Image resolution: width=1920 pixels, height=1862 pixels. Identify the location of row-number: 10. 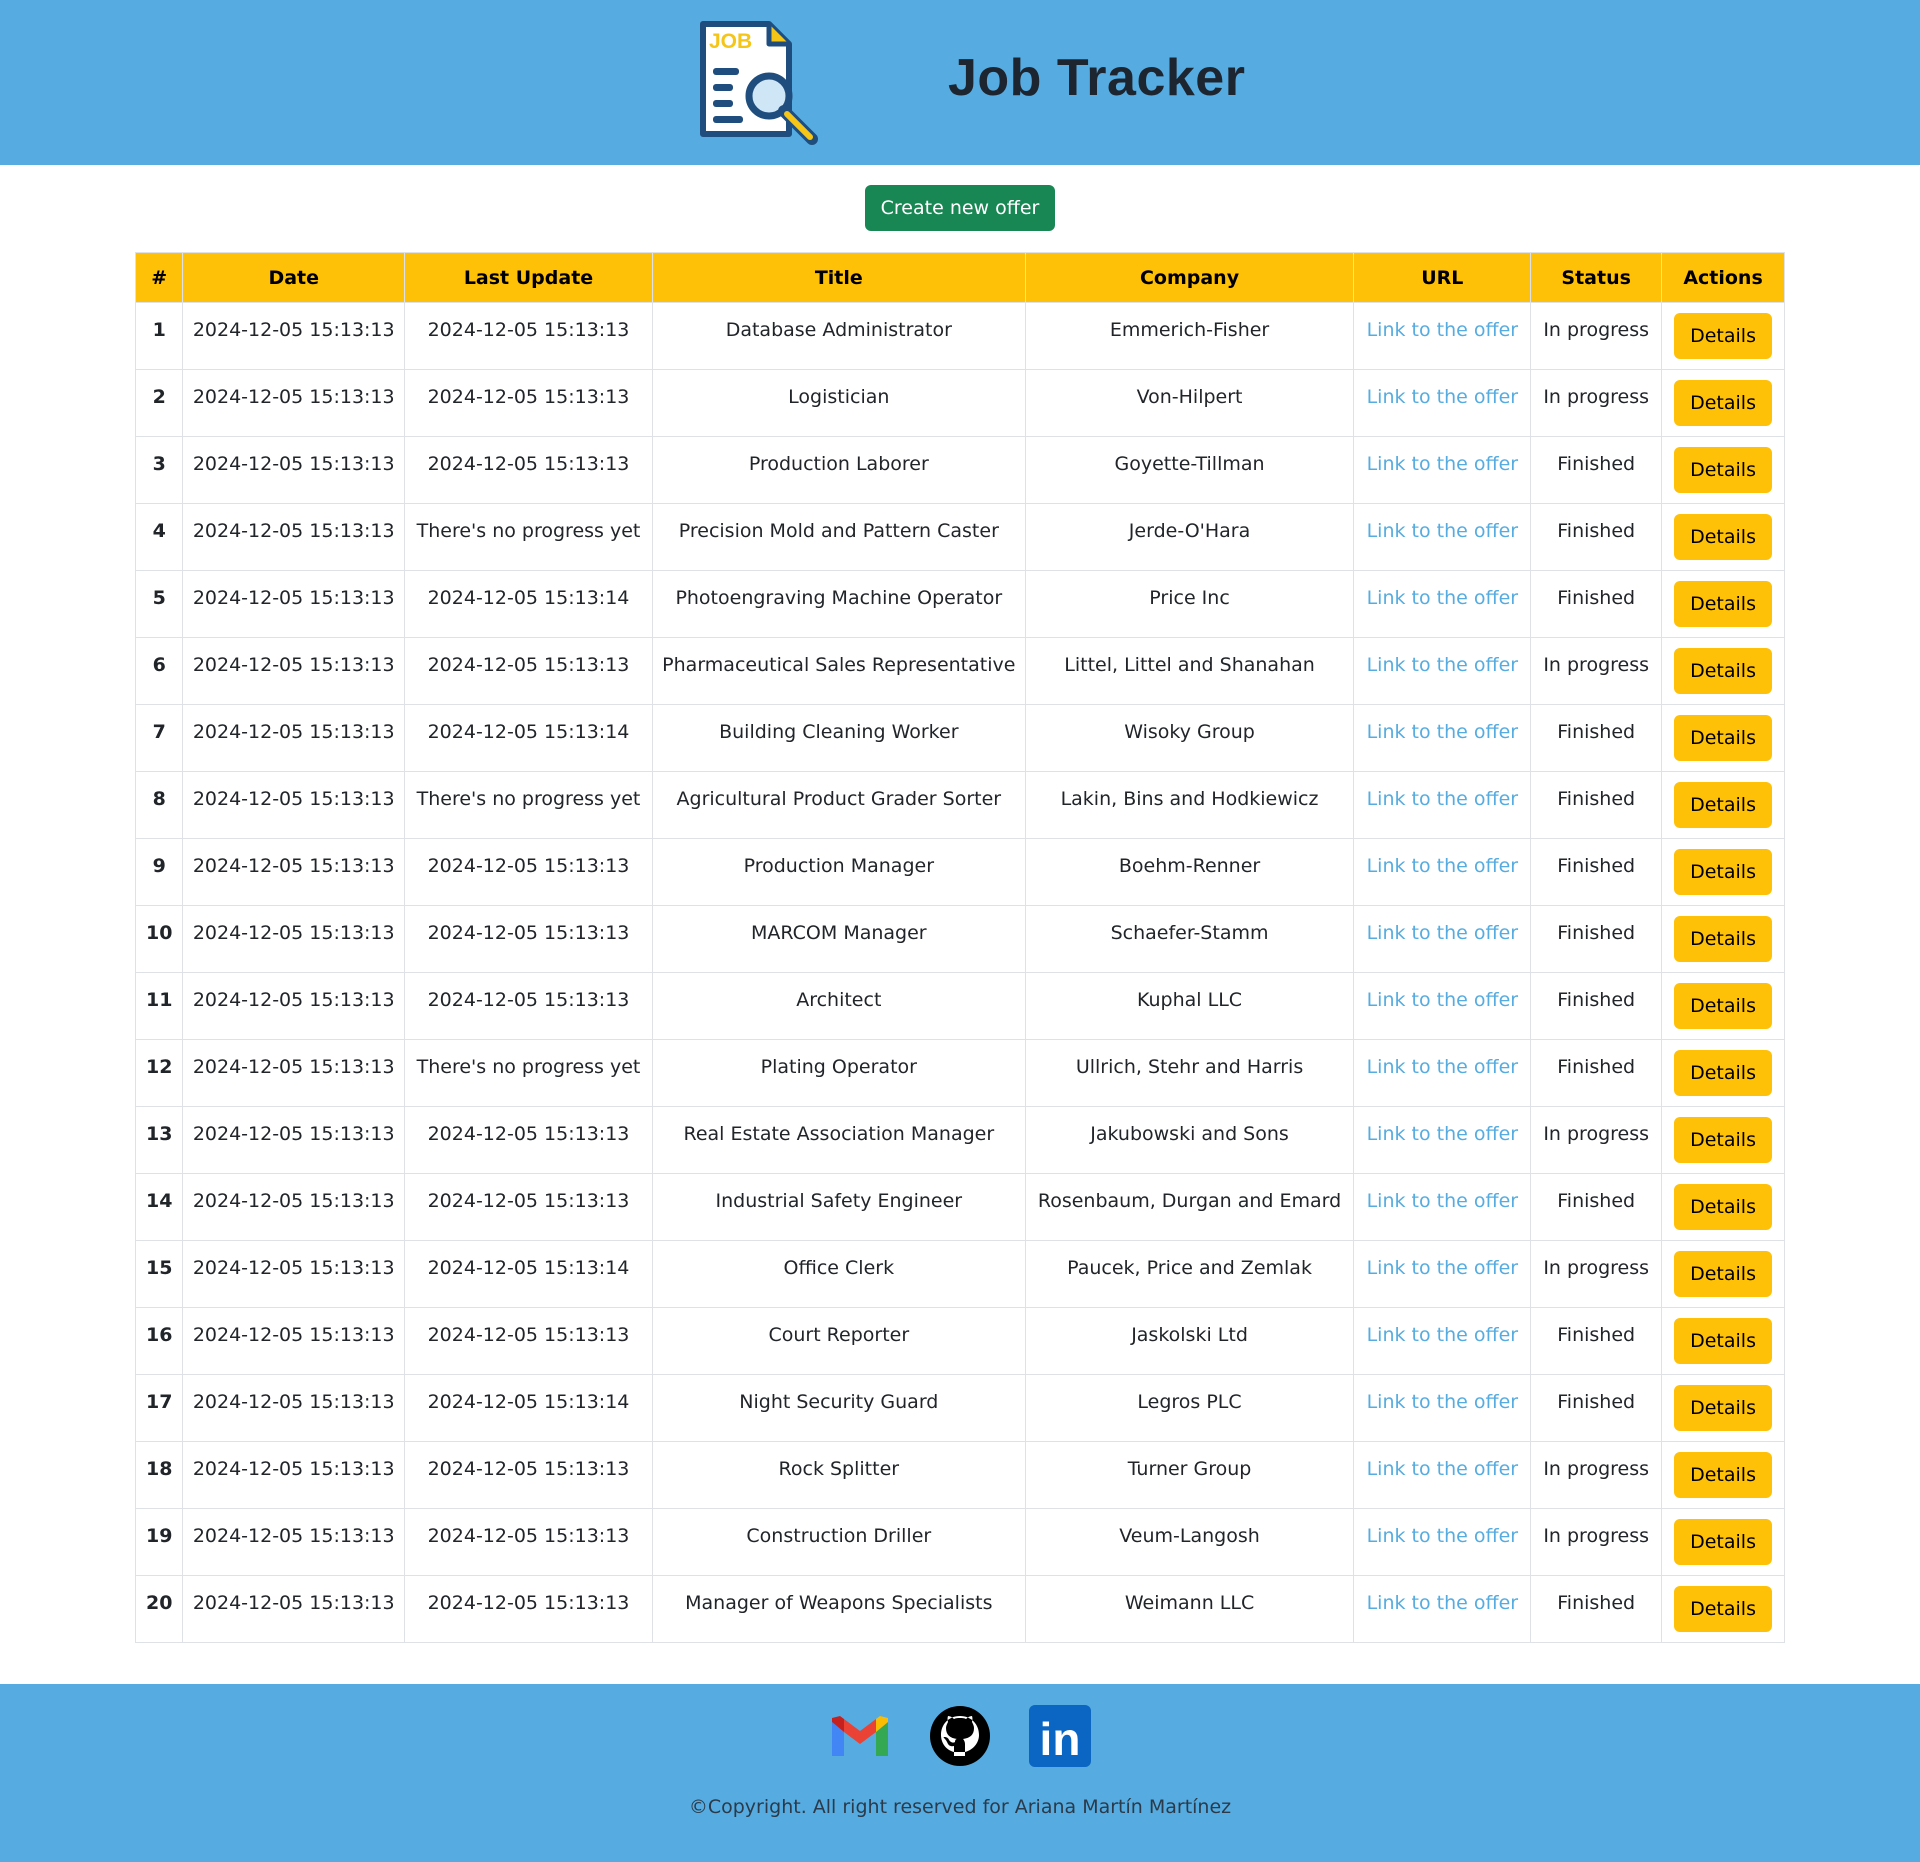
(159, 939).